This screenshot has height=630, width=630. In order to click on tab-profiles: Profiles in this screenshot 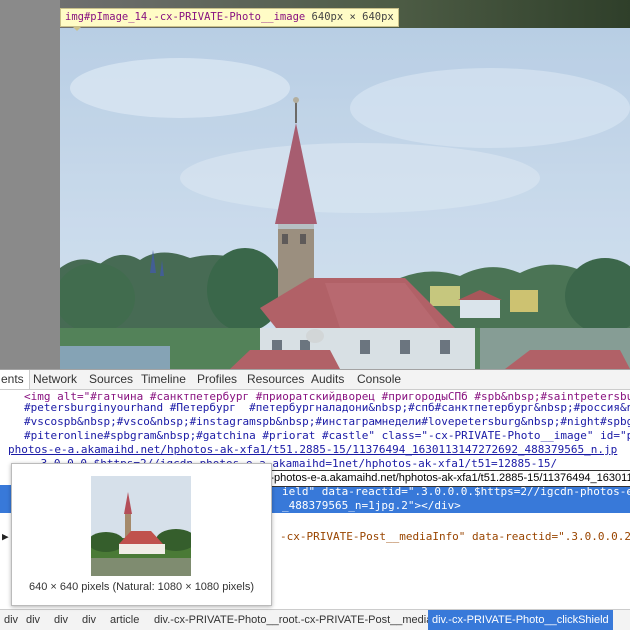, I will do `click(217, 379)`.